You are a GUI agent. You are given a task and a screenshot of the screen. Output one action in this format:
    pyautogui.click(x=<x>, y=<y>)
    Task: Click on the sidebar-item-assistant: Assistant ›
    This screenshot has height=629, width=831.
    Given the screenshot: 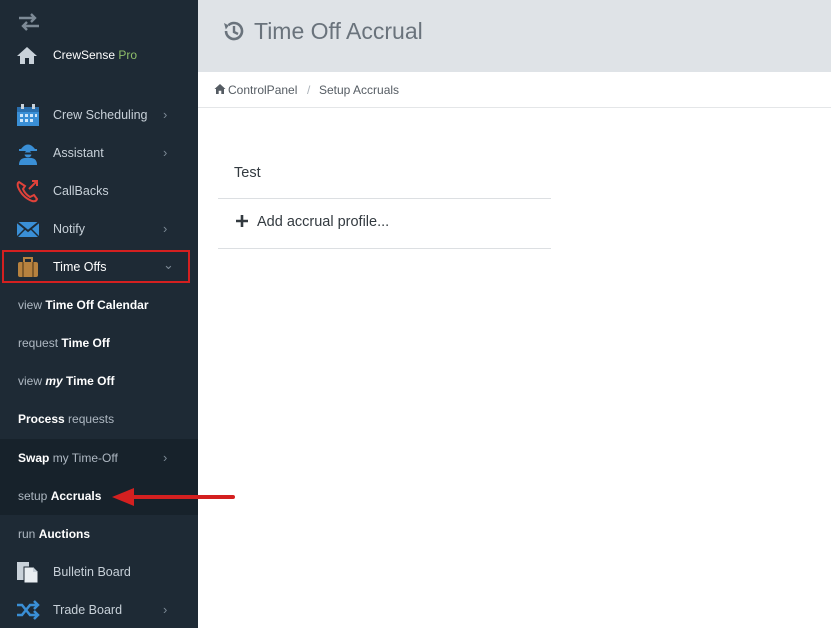 What is the action you would take?
    pyautogui.click(x=99, y=153)
    